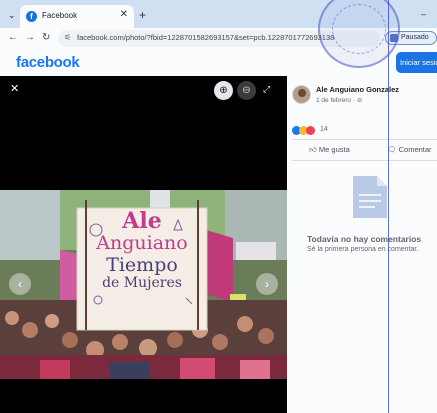 Image resolution: width=437 pixels, height=413 pixels. I want to click on tab-close-icon: ✕, so click(124, 14).